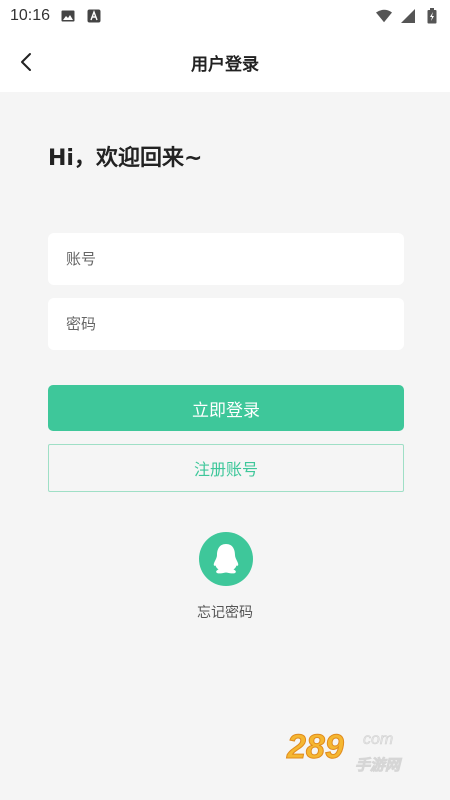 Image resolution: width=450 pixels, height=800 pixels. I want to click on back-icon, so click(26, 62).